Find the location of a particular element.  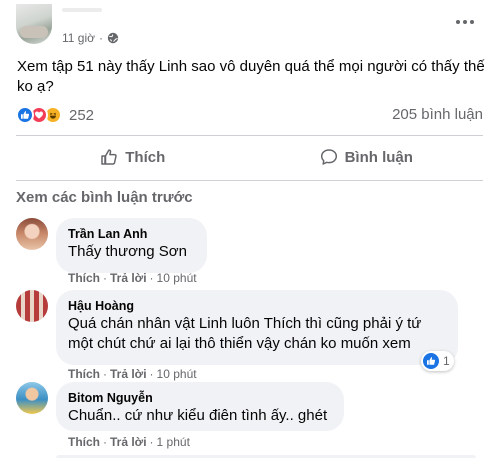

comment-author: Bitom Nguyễn is located at coordinates (200, 398).